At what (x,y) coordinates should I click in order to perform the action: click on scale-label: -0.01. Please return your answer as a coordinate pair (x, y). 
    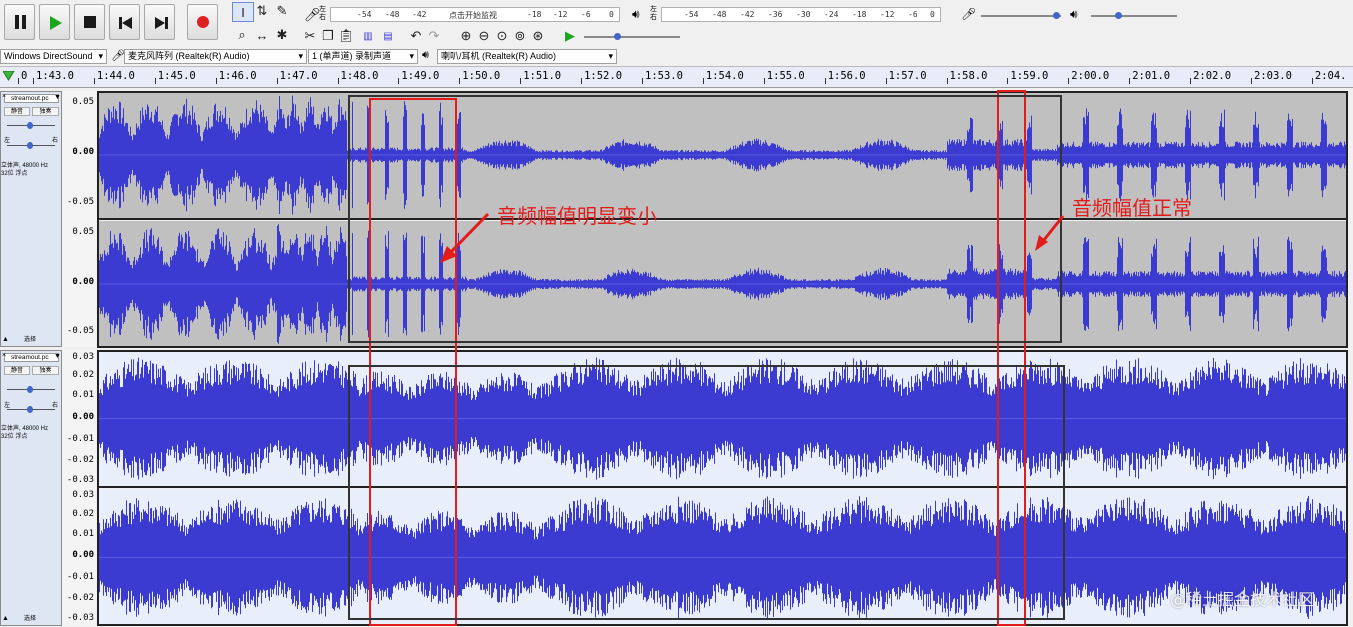
    Looking at the image, I should click on (80, 577).